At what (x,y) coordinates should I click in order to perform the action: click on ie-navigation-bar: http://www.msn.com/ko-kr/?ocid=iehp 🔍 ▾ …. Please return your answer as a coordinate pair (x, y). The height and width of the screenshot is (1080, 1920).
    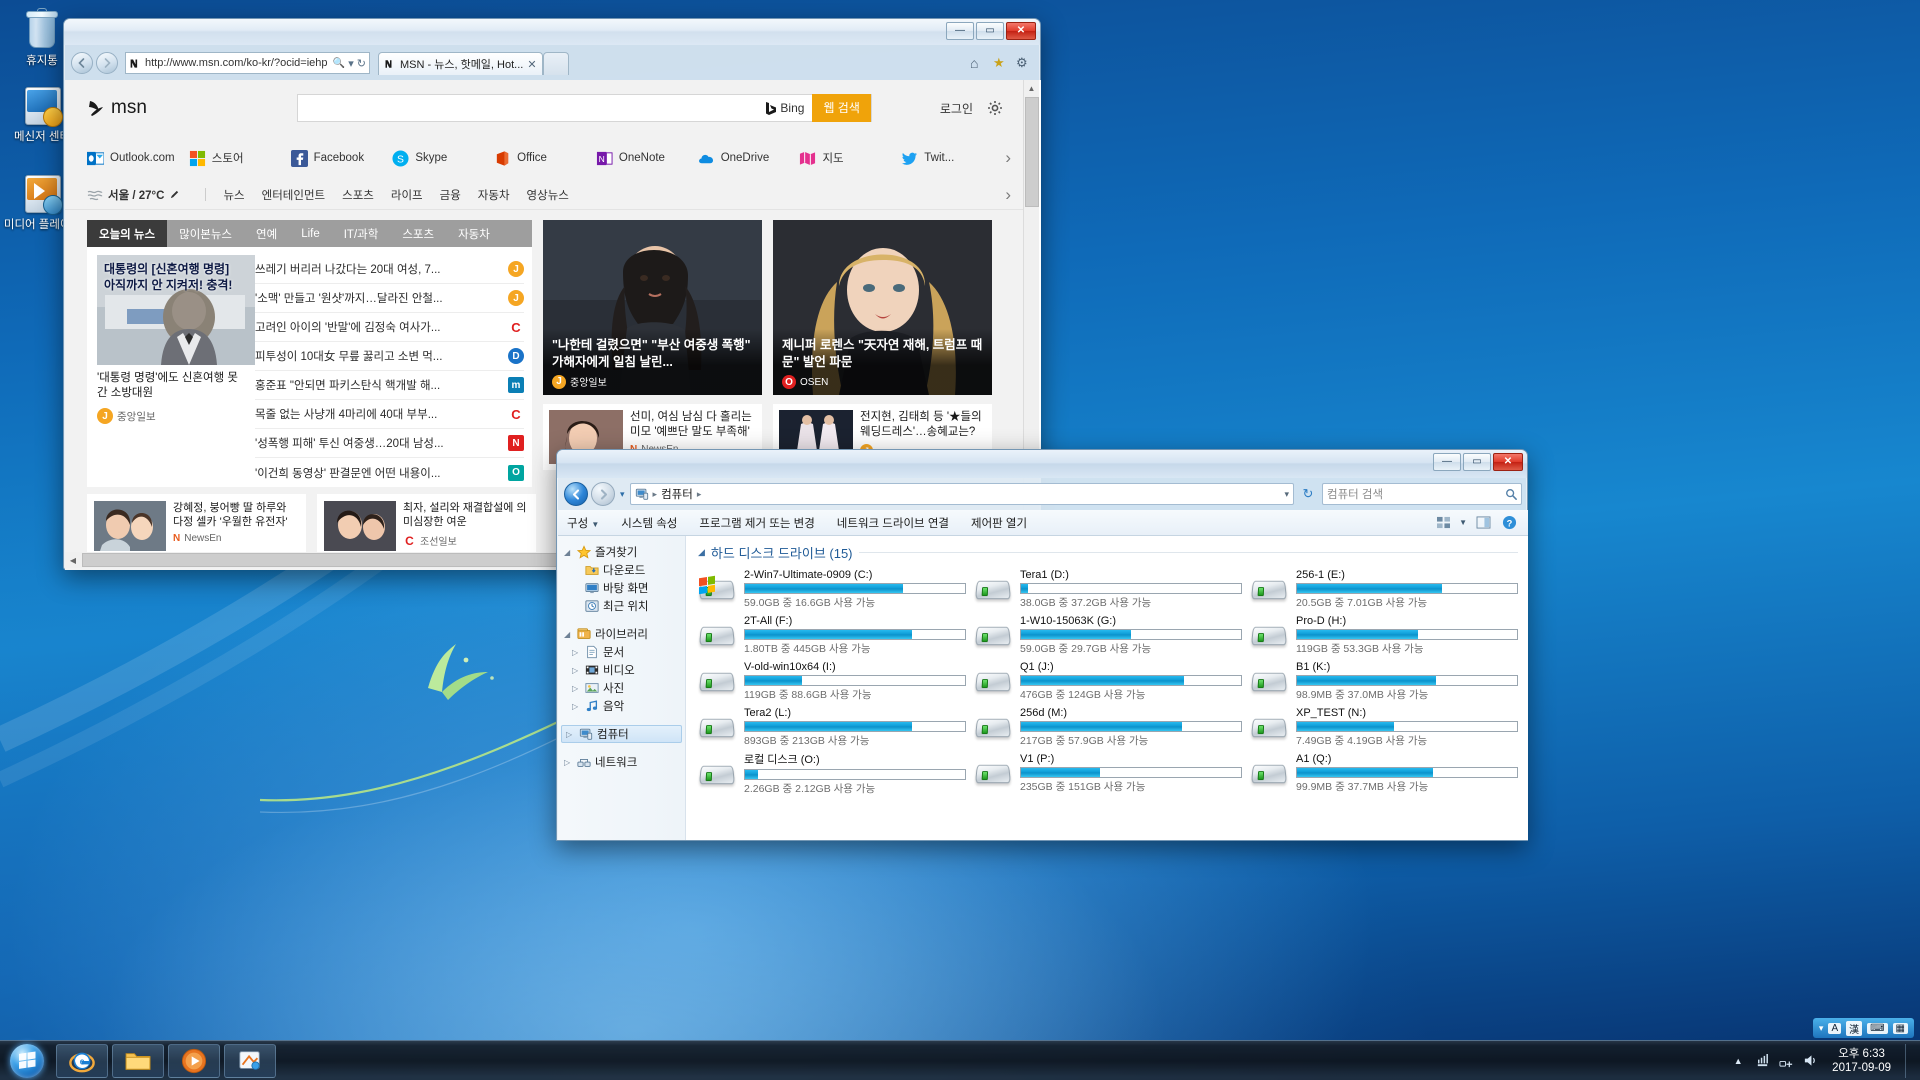
    Looking at the image, I should click on (553, 63).